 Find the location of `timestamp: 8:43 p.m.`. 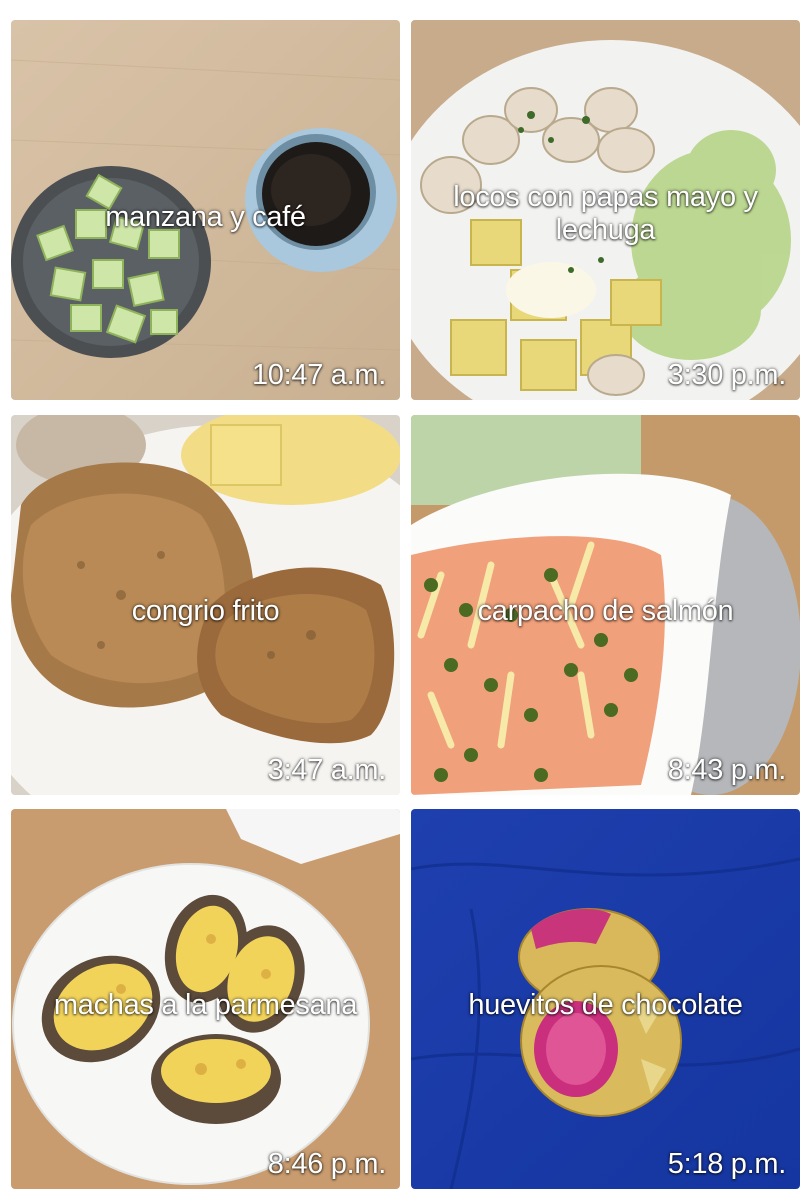

timestamp: 8:43 p.m. is located at coordinates (727, 770).